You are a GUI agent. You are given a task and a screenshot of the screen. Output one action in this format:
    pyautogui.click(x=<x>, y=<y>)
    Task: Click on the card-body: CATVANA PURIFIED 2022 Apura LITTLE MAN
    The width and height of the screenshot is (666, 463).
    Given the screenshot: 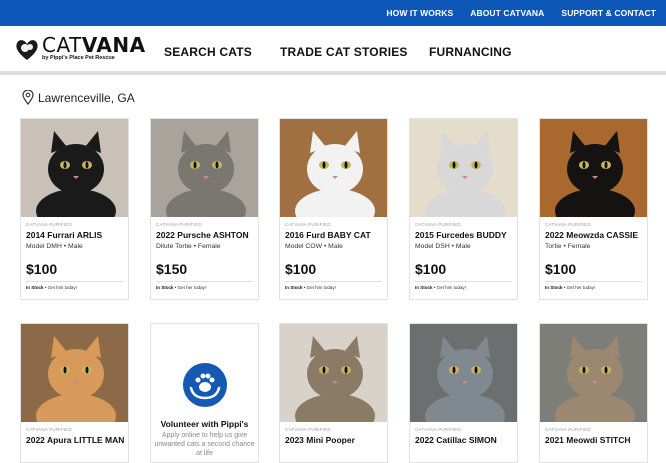 What is the action you would take?
    pyautogui.click(x=74, y=433)
    